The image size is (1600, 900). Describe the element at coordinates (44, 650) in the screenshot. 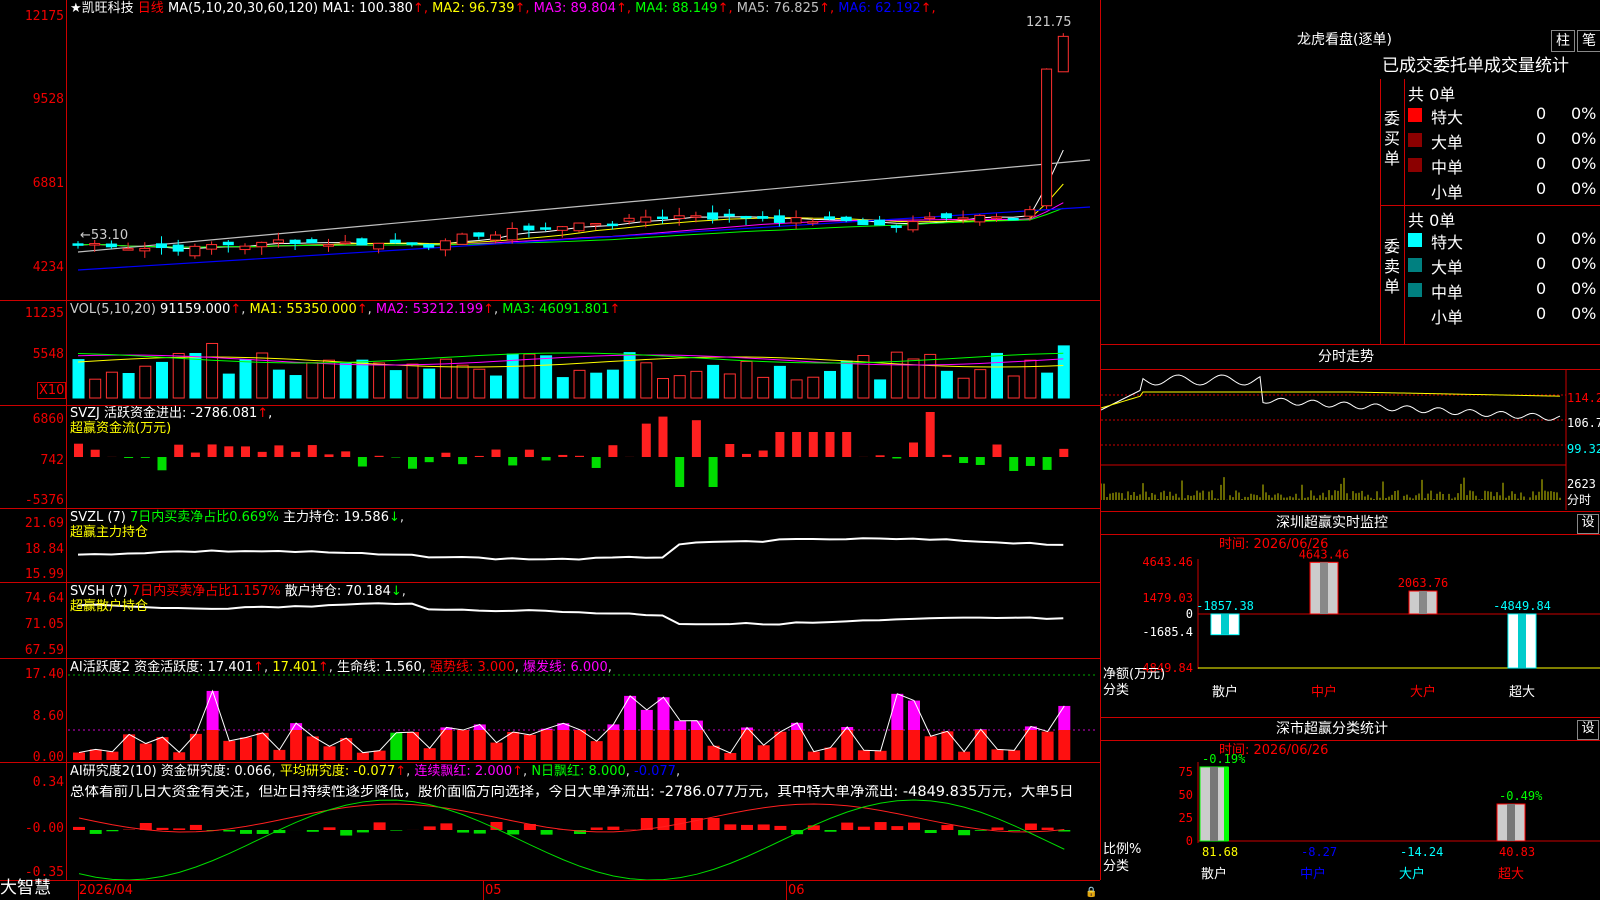

I see `svsh-tick: 67.59` at that location.